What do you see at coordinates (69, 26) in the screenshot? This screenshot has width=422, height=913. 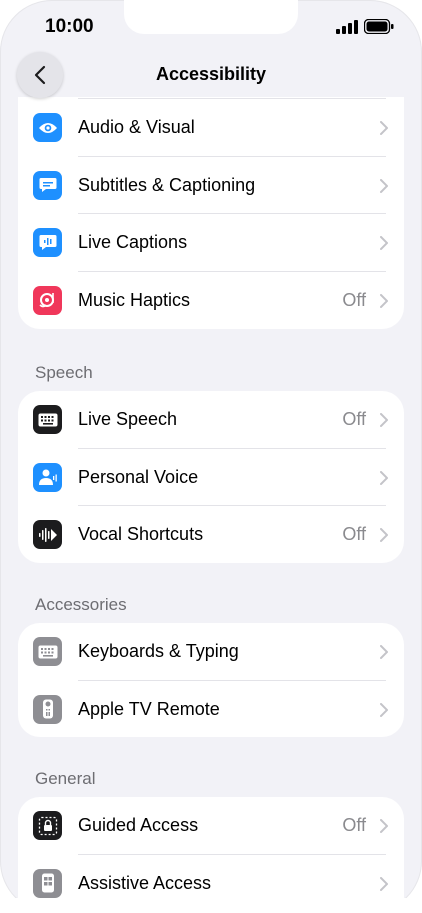 I see `status-time: 10:00` at bounding box center [69, 26].